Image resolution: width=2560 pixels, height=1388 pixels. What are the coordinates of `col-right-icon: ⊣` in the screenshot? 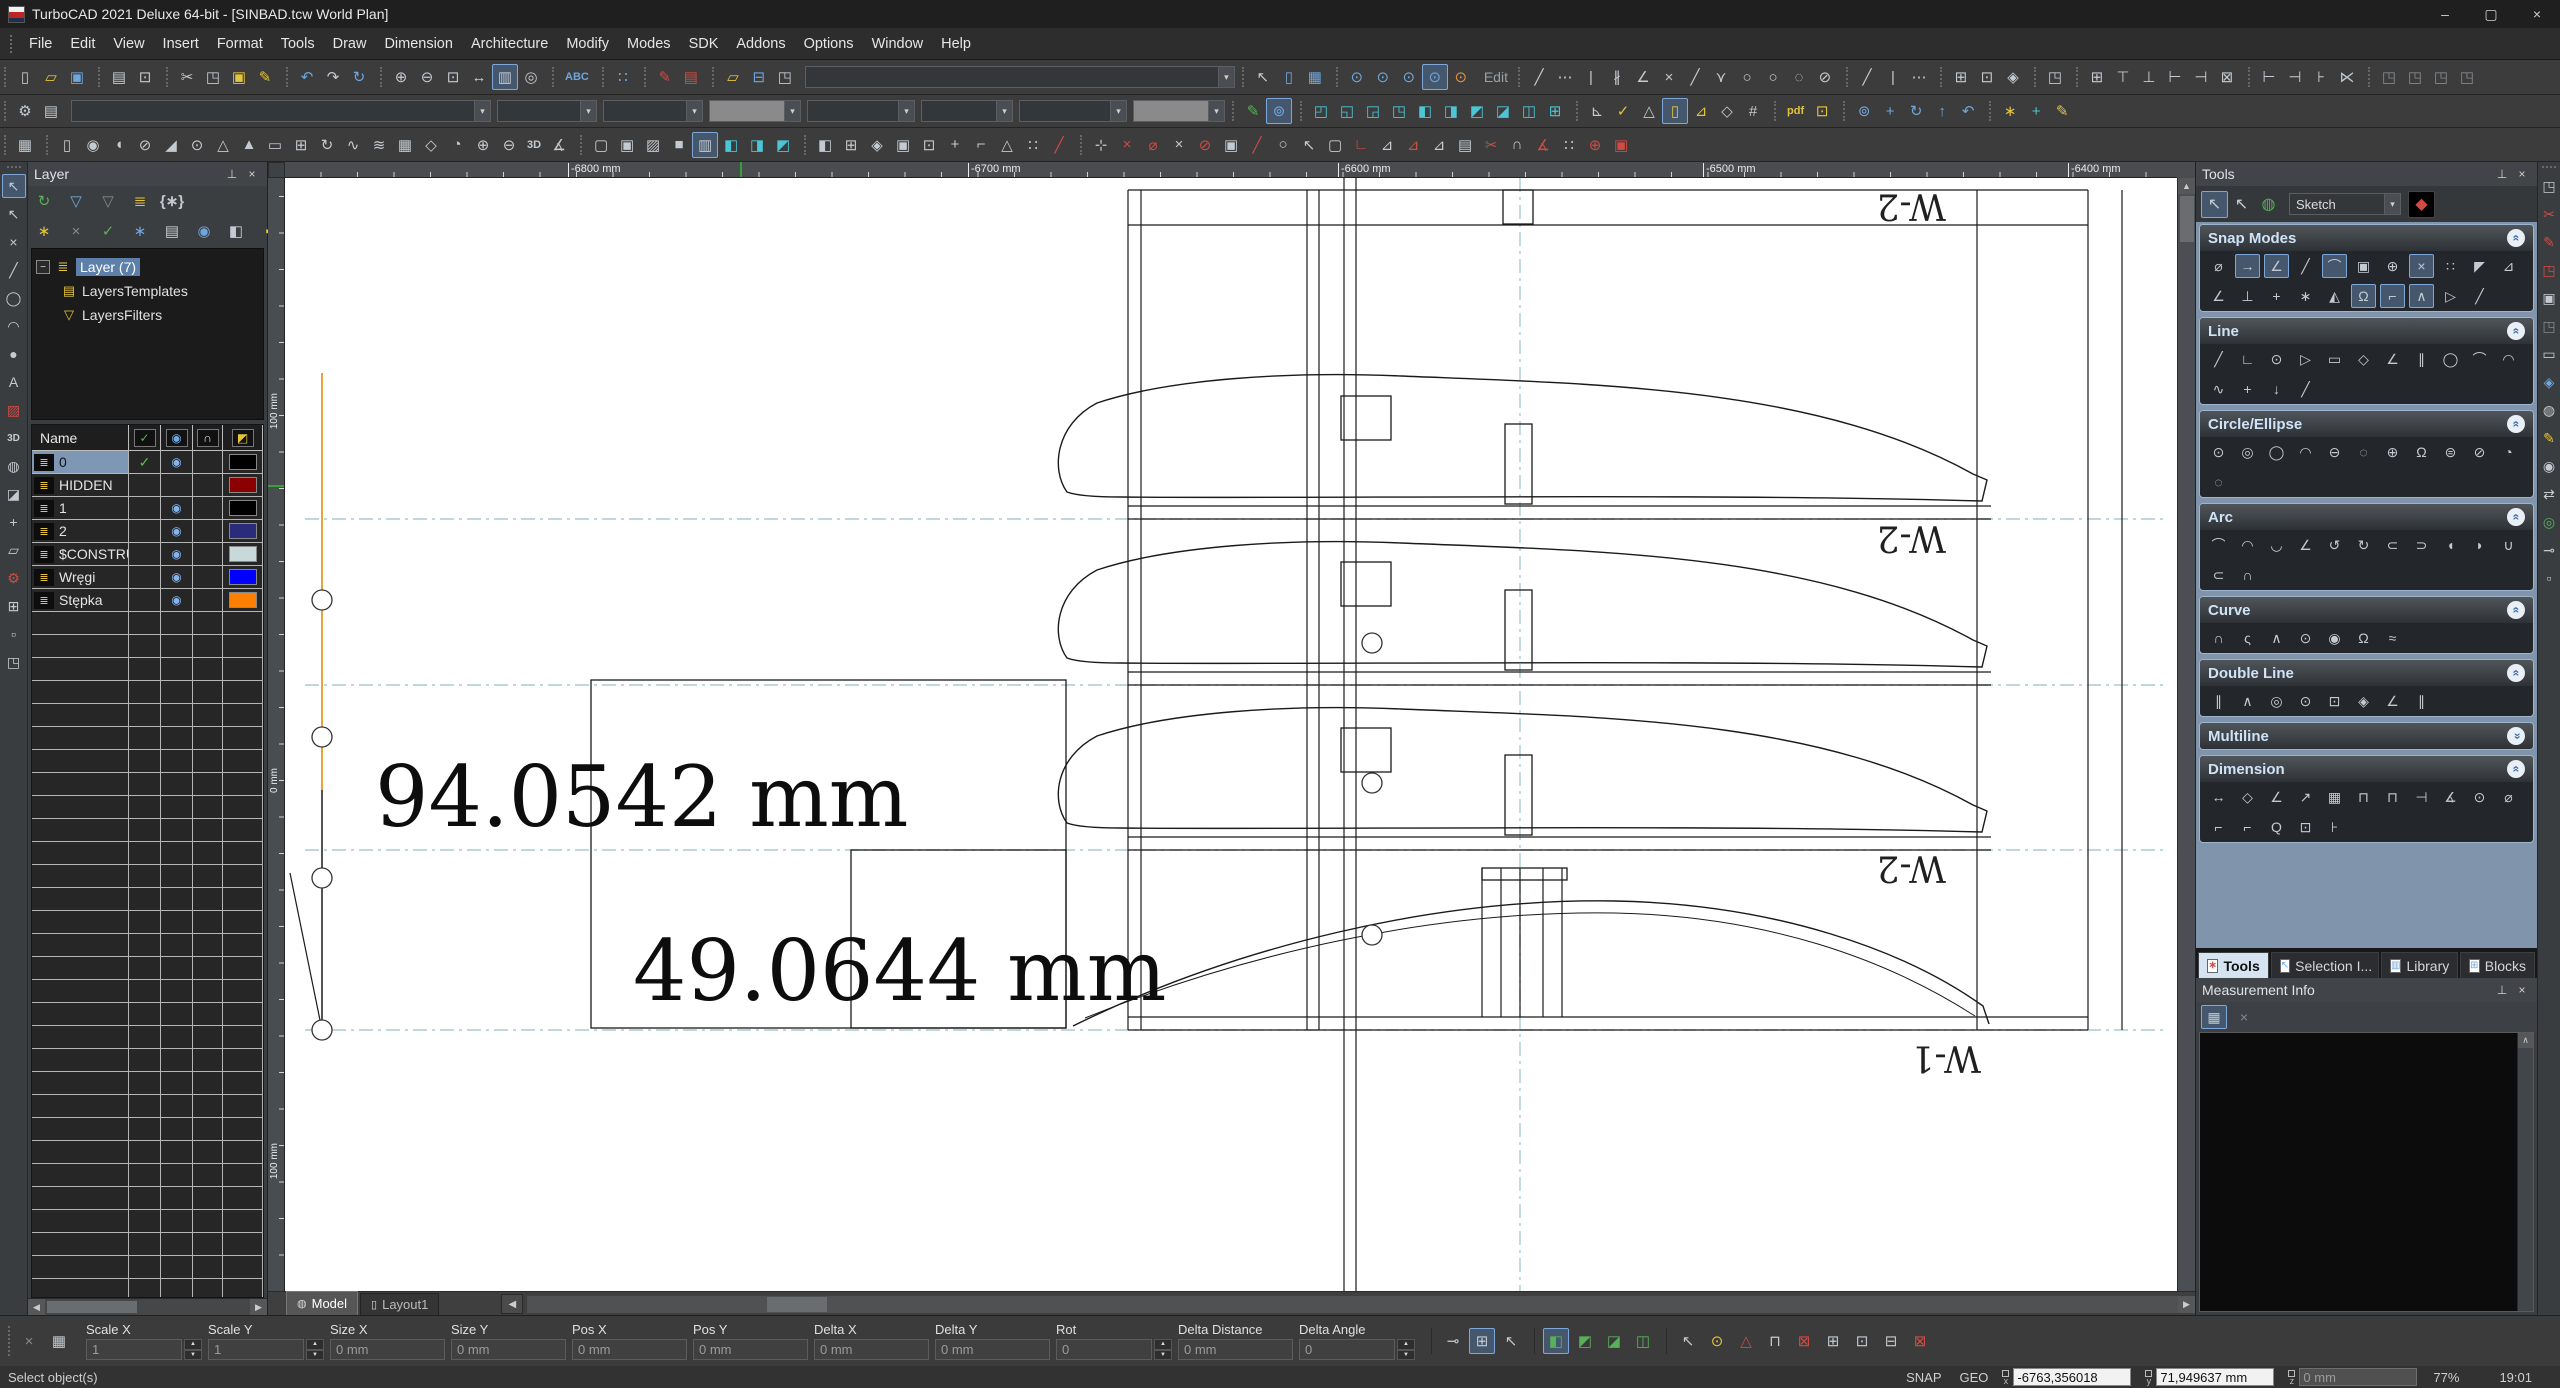 It's located at (2201, 77).